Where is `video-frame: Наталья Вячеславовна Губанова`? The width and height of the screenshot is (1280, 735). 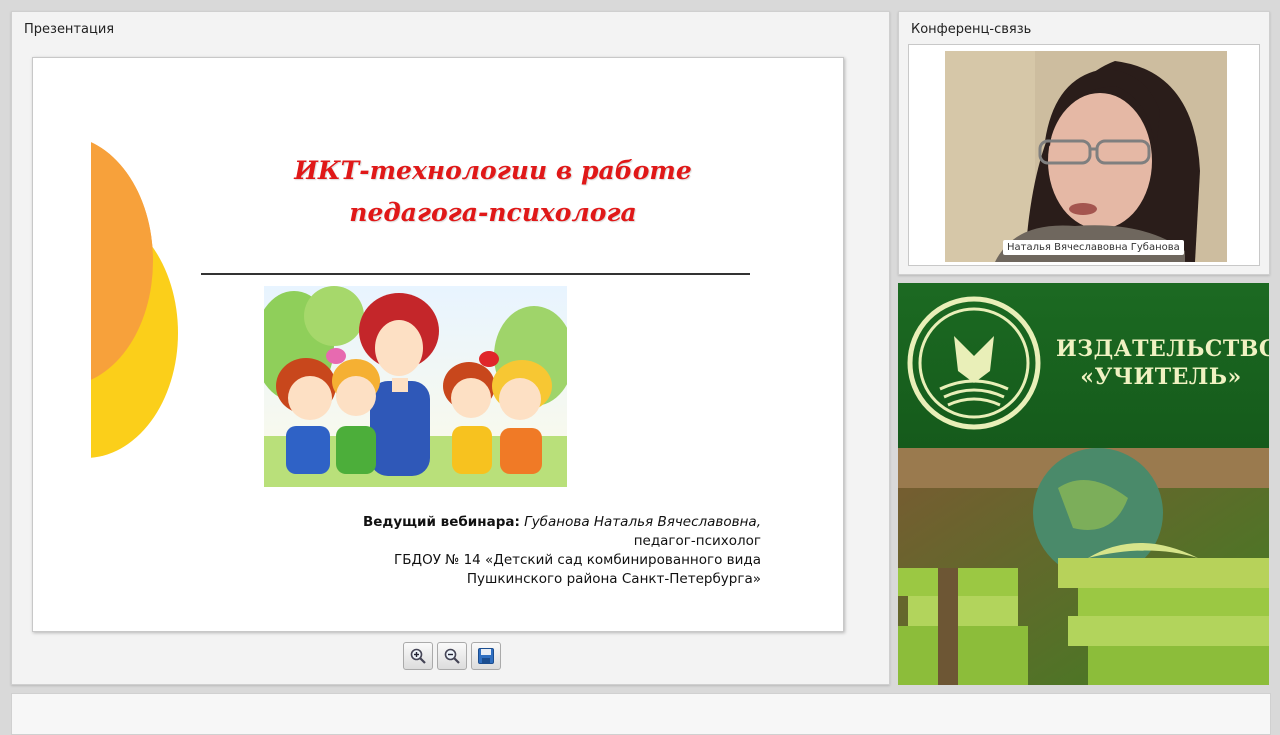
video-frame: Наталья Вячеславовна Губанова is located at coordinates (1084, 155).